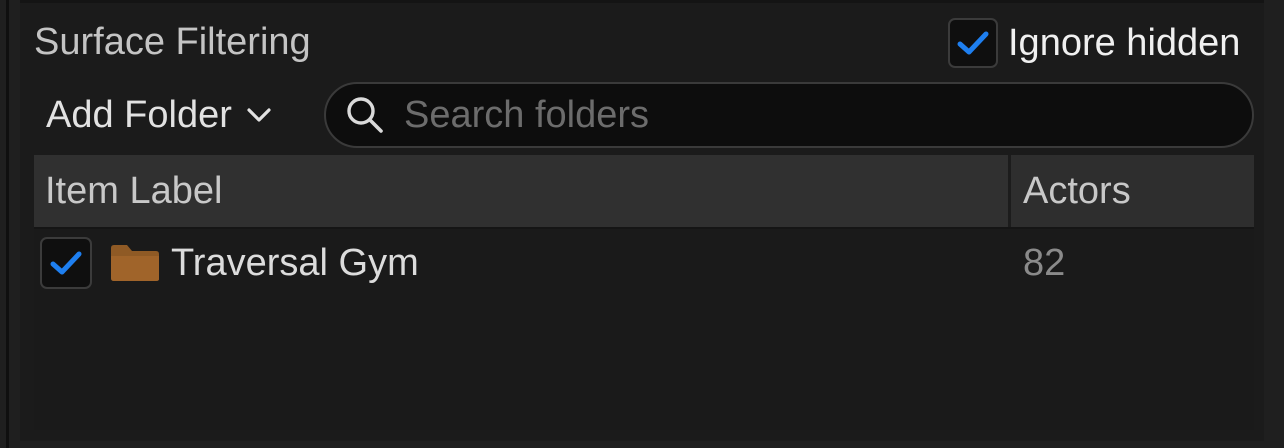 The height and width of the screenshot is (448, 1284). I want to click on row-item-label: Traversal Gym, so click(295, 263).